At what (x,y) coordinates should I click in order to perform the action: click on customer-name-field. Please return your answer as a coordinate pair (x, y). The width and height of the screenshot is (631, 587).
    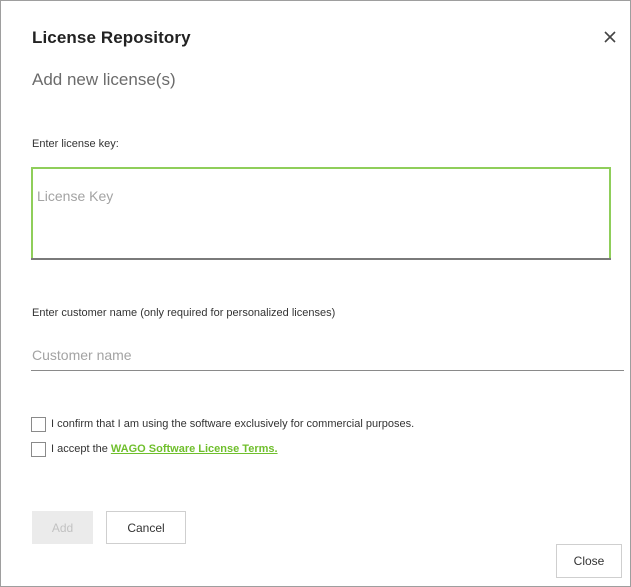
    Looking at the image, I should click on (328, 356).